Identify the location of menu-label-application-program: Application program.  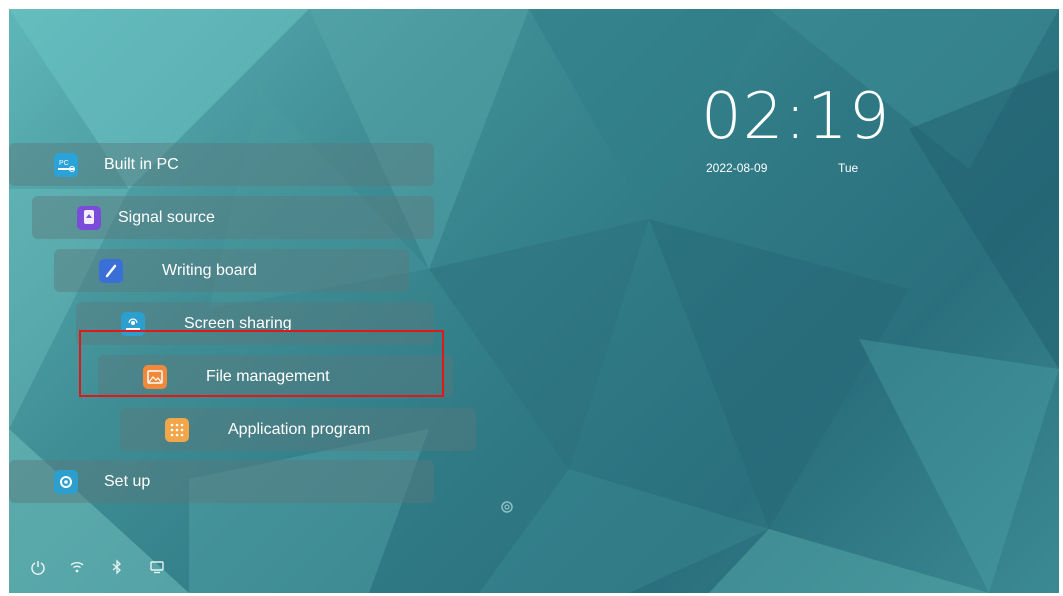
(299, 429).